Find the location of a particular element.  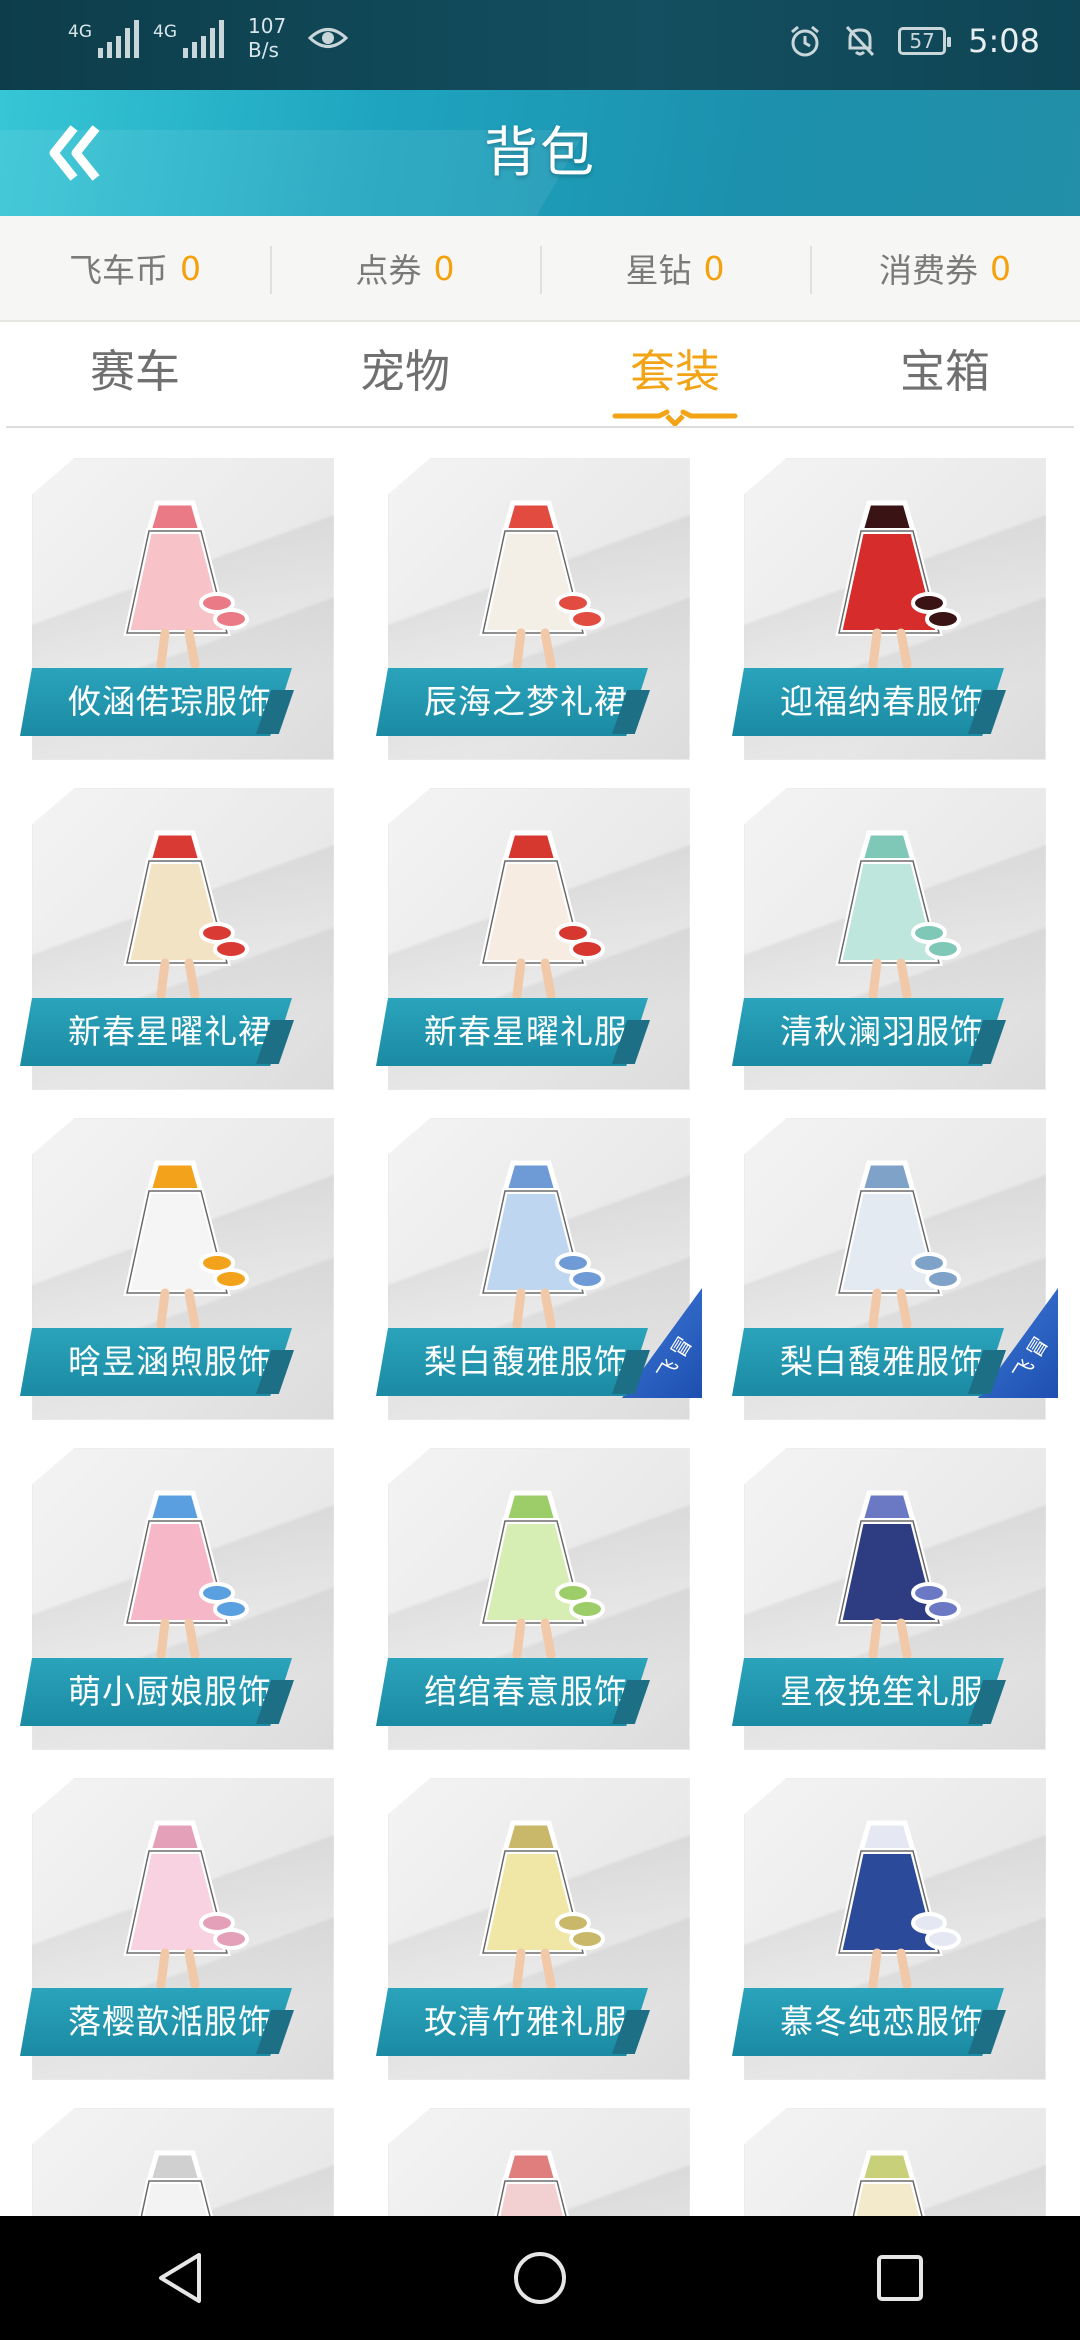

outfit-card: 萌小厨娘服饰 is located at coordinates (177, 1584).